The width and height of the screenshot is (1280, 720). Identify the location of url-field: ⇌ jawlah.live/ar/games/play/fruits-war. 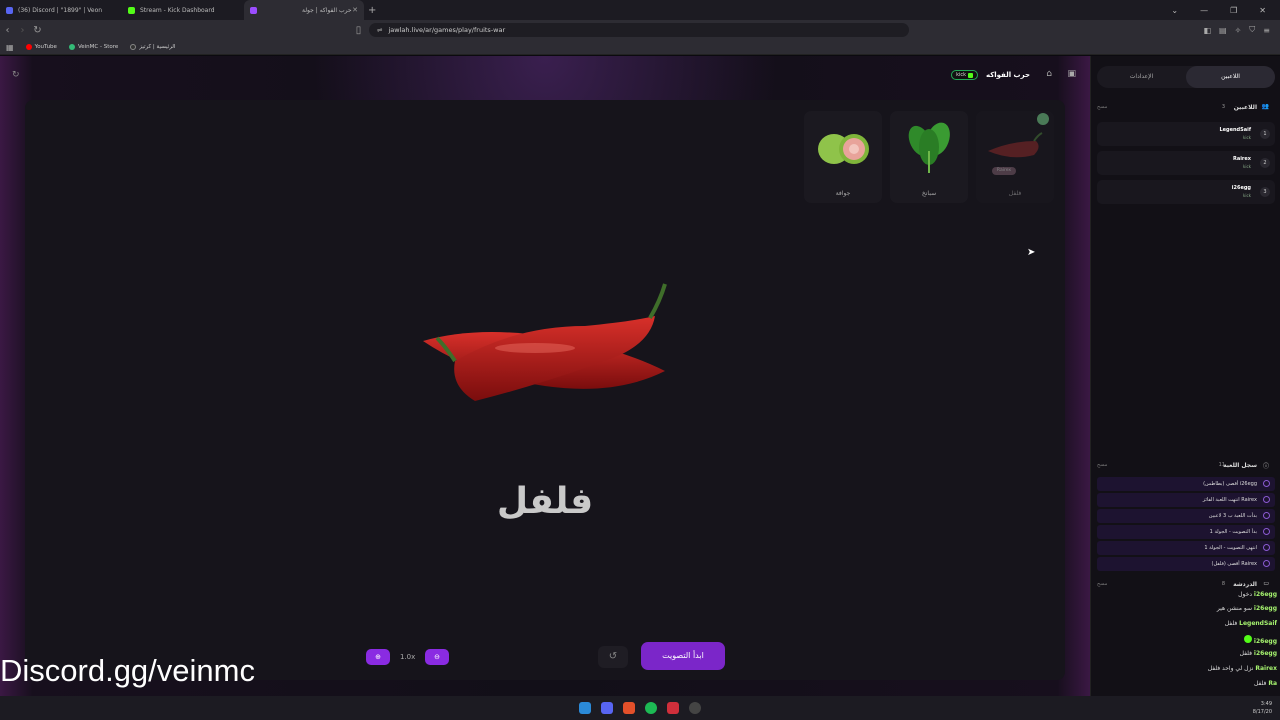
(639, 30).